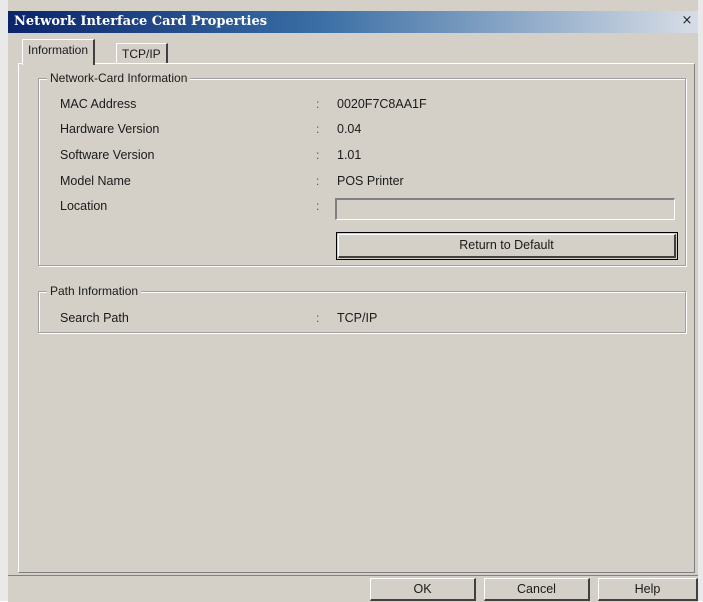 Image resolution: width=703 pixels, height=602 pixels. I want to click on software-version-value: 1.01, so click(349, 155).